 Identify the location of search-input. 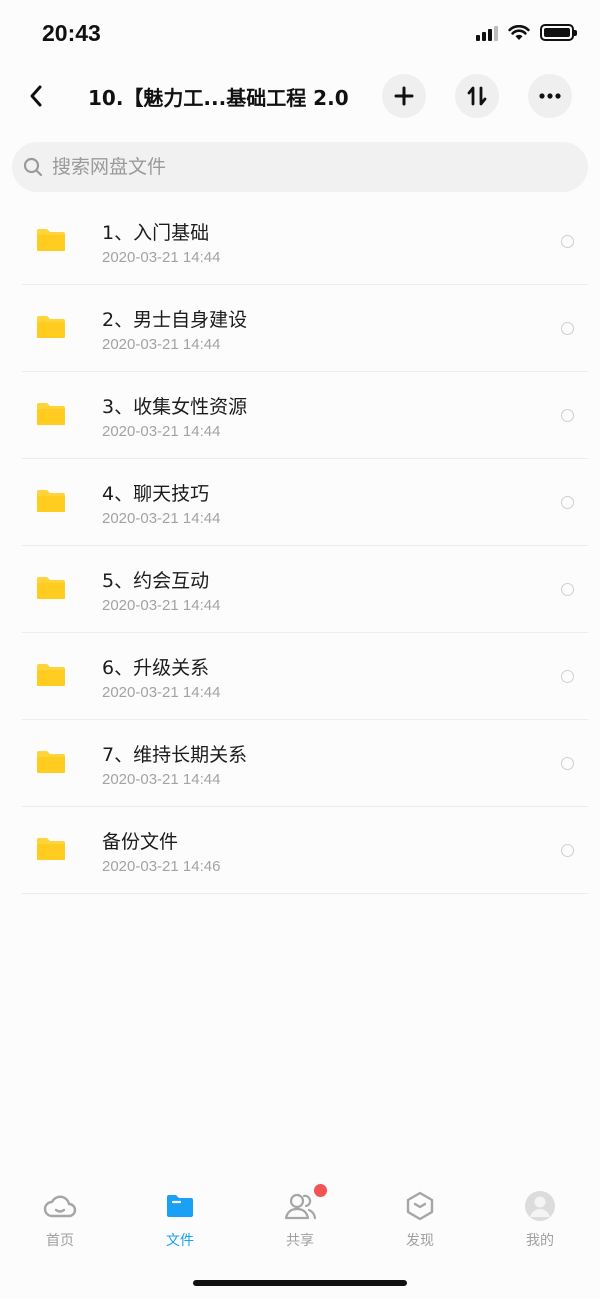
(302, 167).